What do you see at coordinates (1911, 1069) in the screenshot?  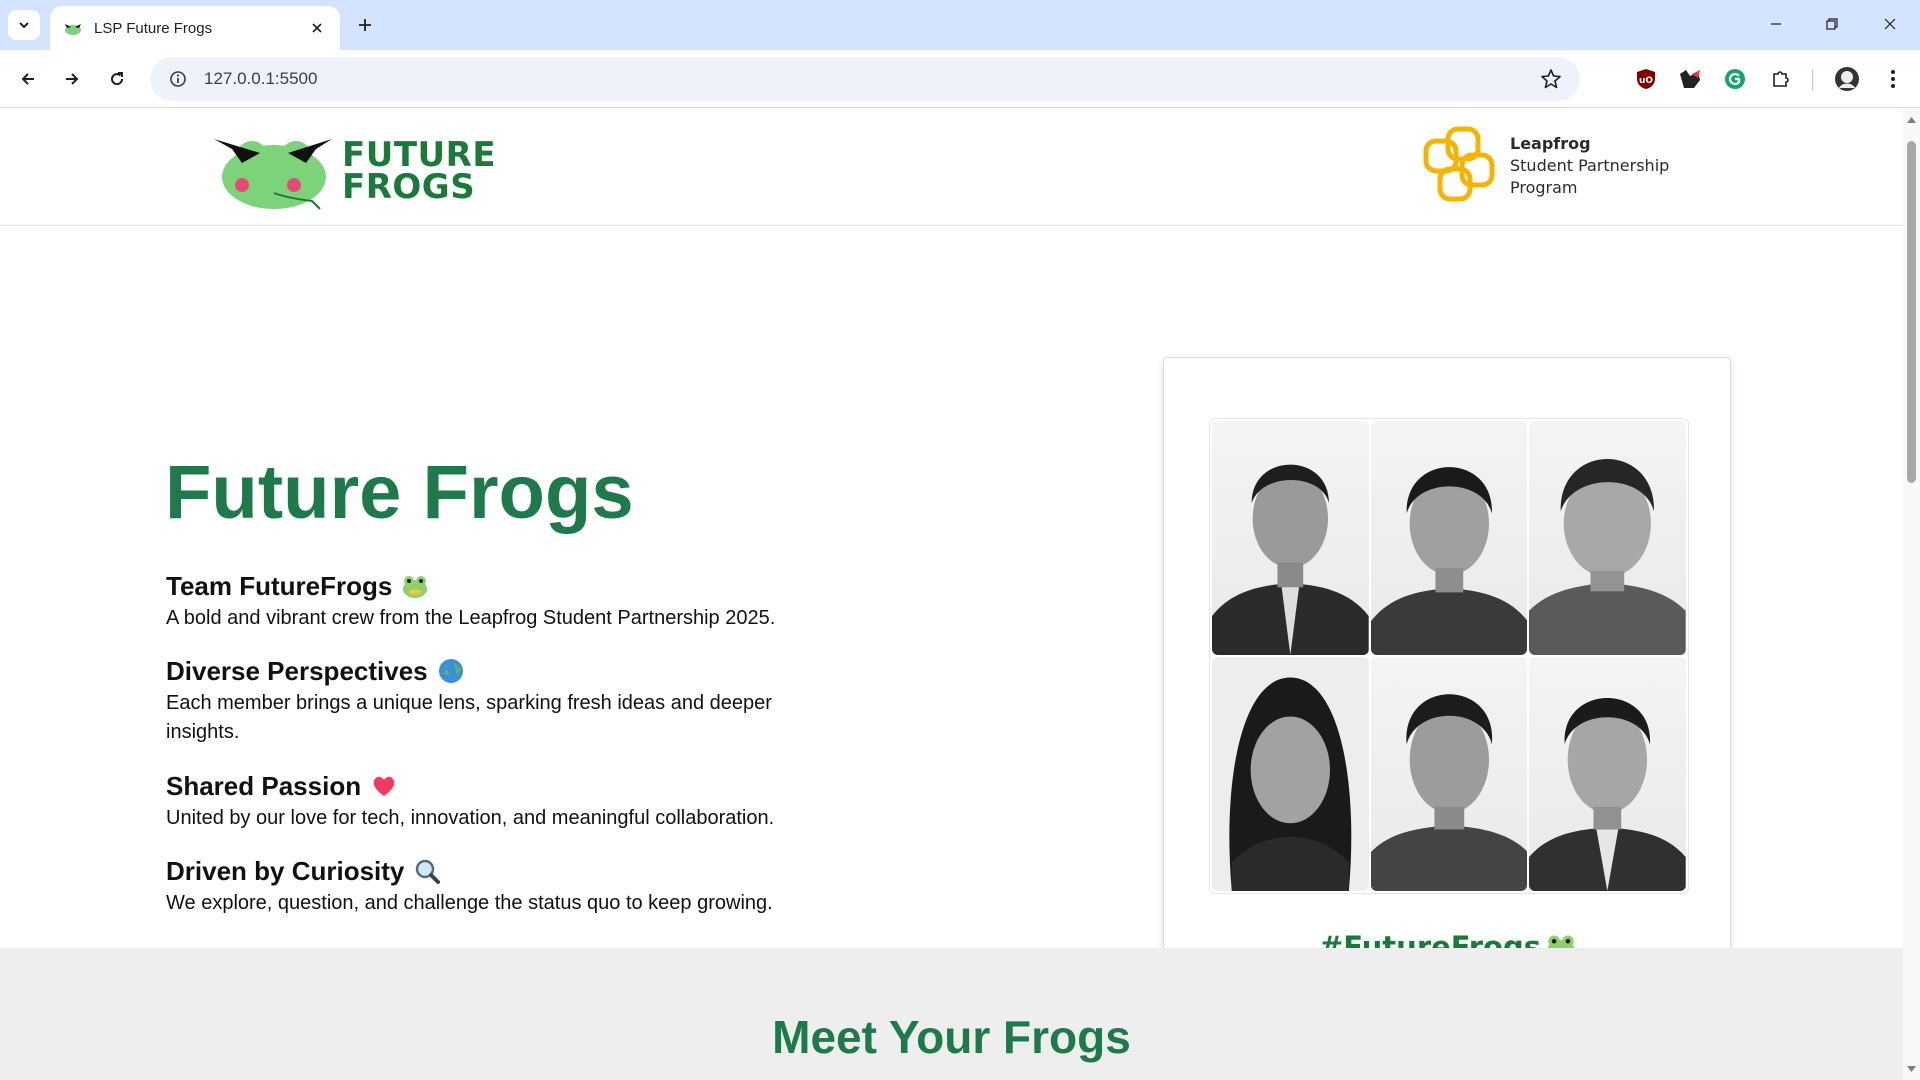 I see `scroll-down-arrow-icon` at bounding box center [1911, 1069].